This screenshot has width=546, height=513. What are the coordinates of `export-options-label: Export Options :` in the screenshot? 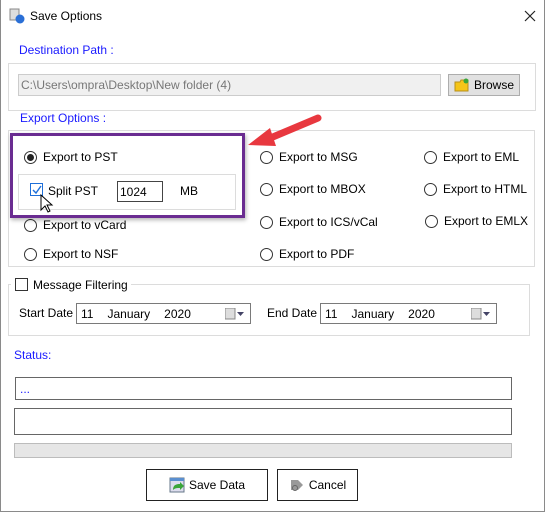 It's located at (63, 118).